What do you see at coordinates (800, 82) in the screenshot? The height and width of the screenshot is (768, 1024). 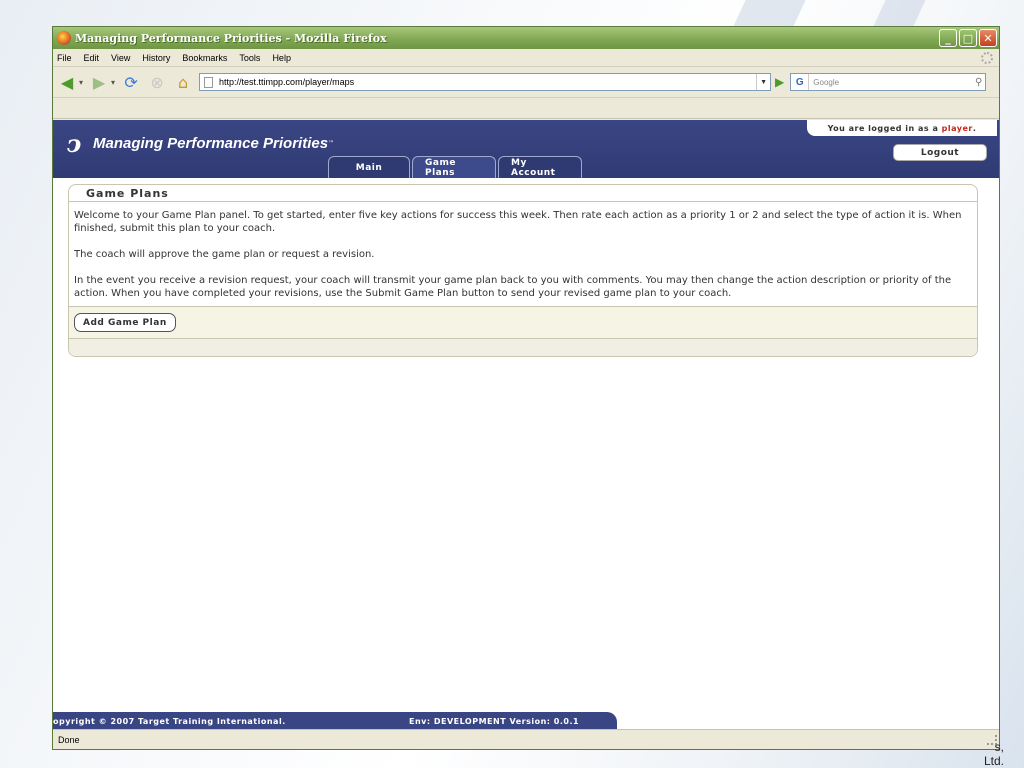 I see `google-engine-icon: G` at bounding box center [800, 82].